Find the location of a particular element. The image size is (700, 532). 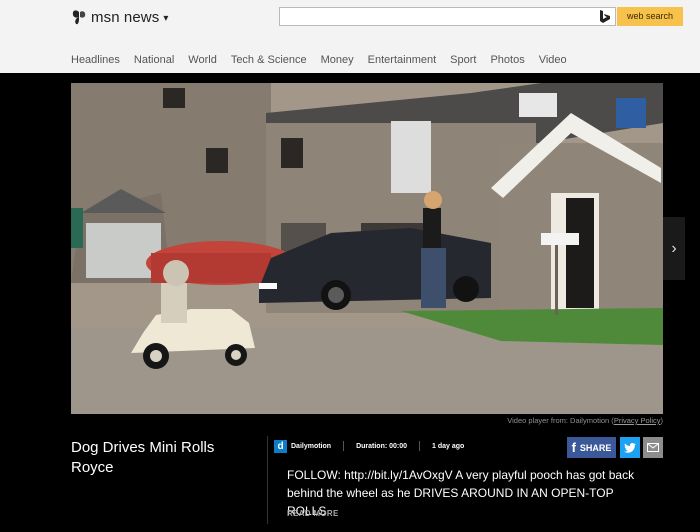

web-search-button: web search is located at coordinates (650, 16).